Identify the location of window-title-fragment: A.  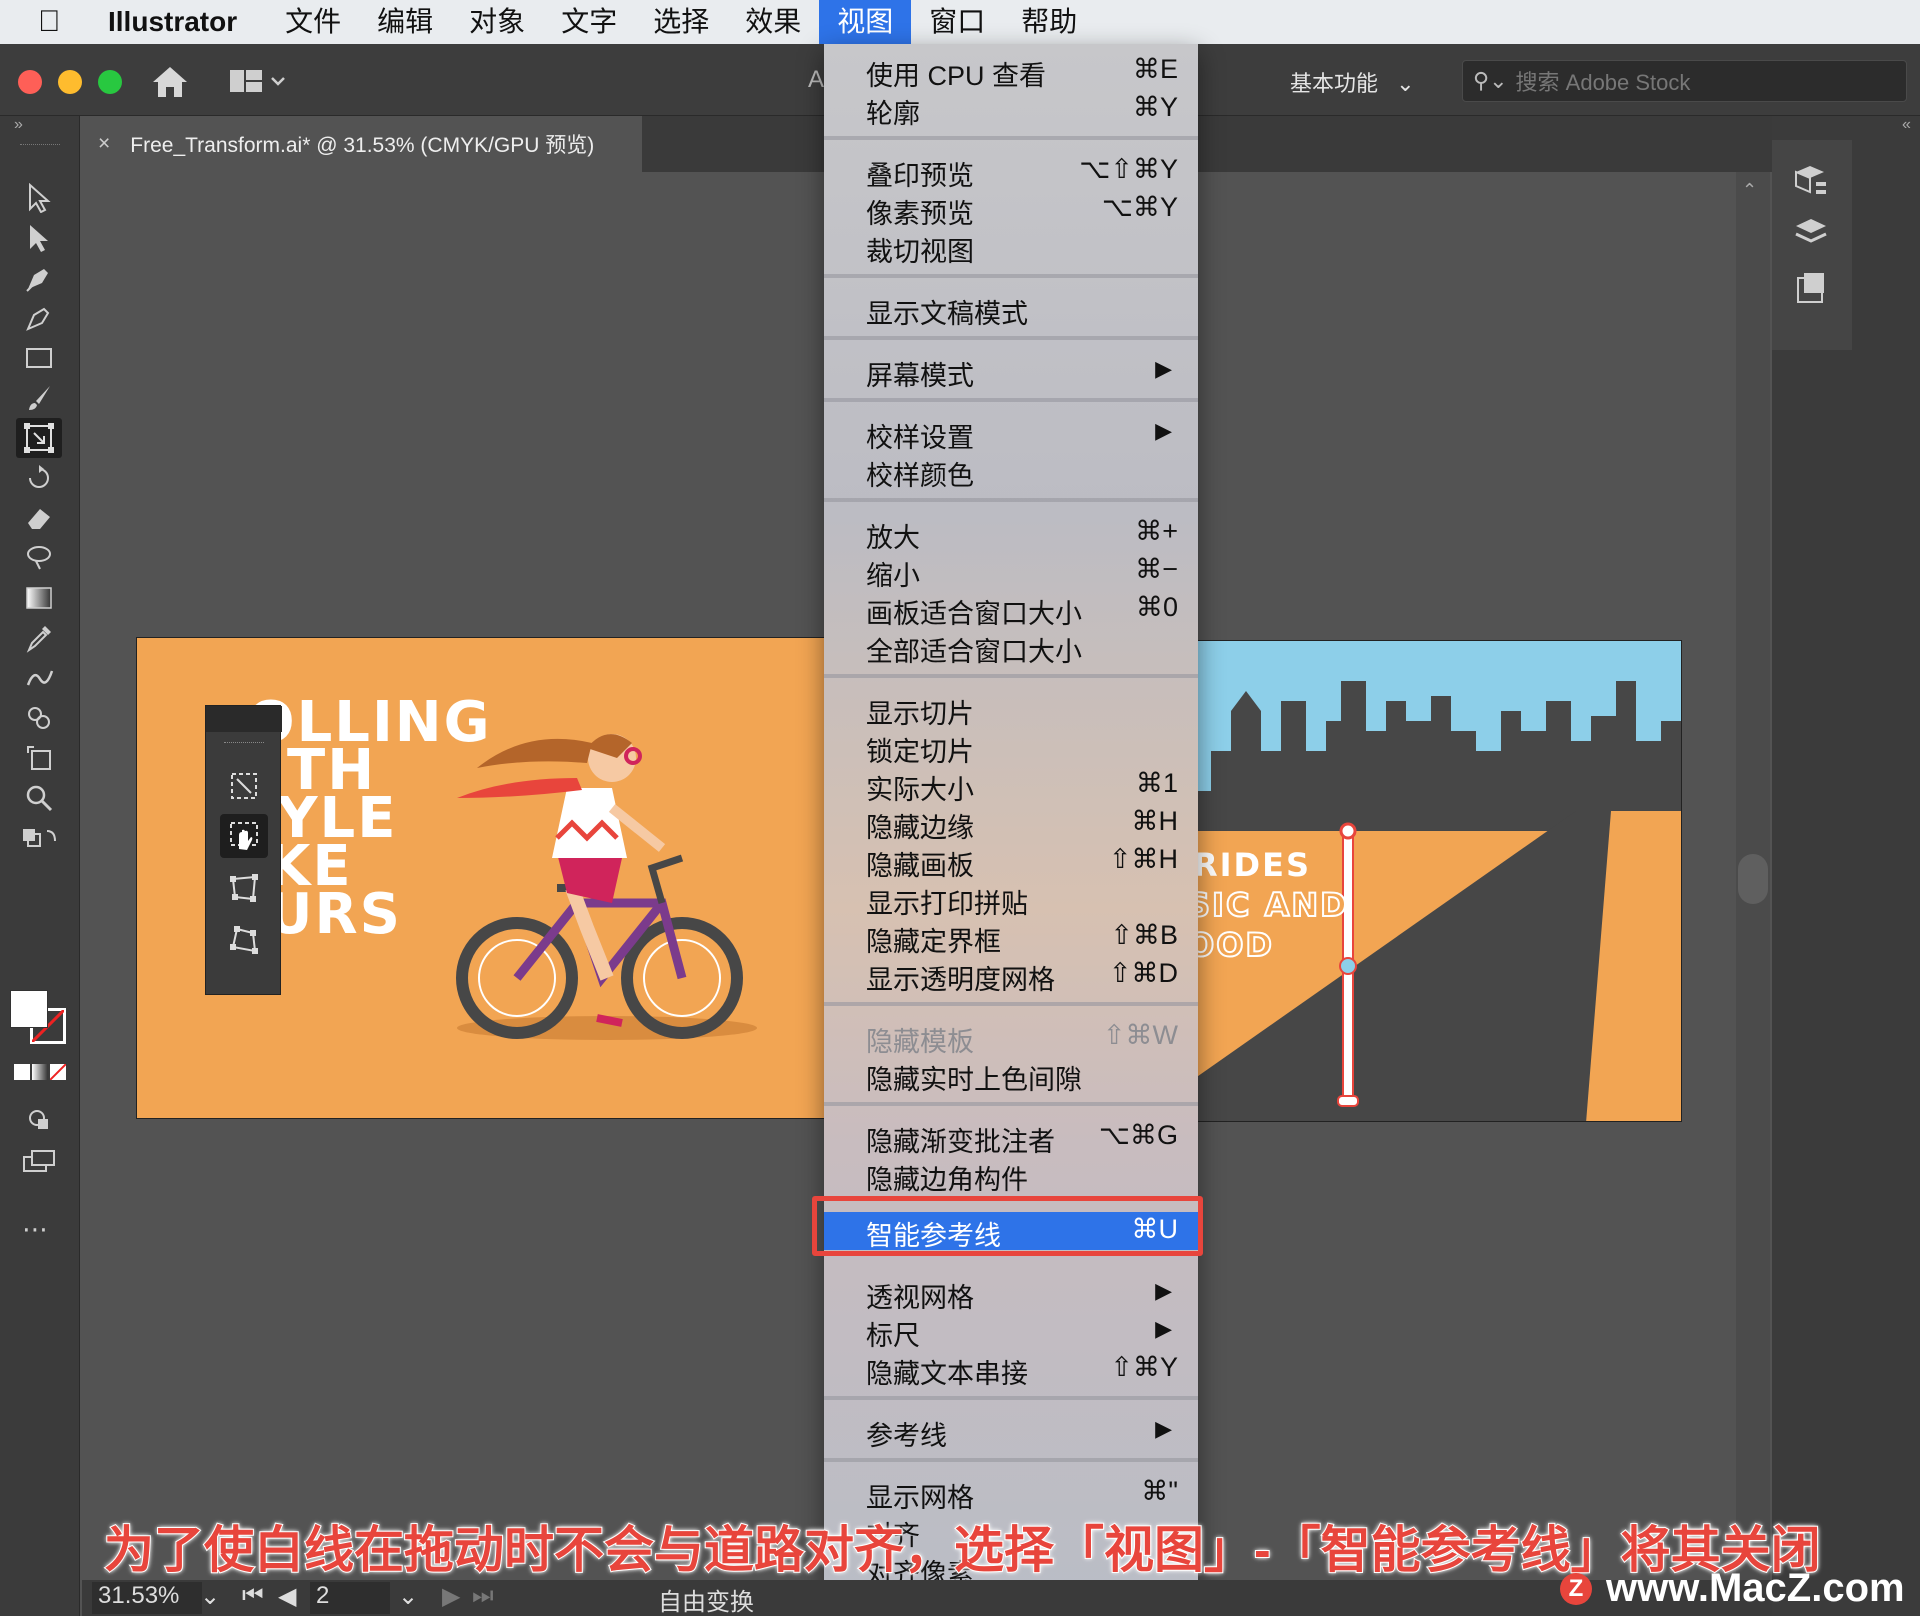
(816, 79).